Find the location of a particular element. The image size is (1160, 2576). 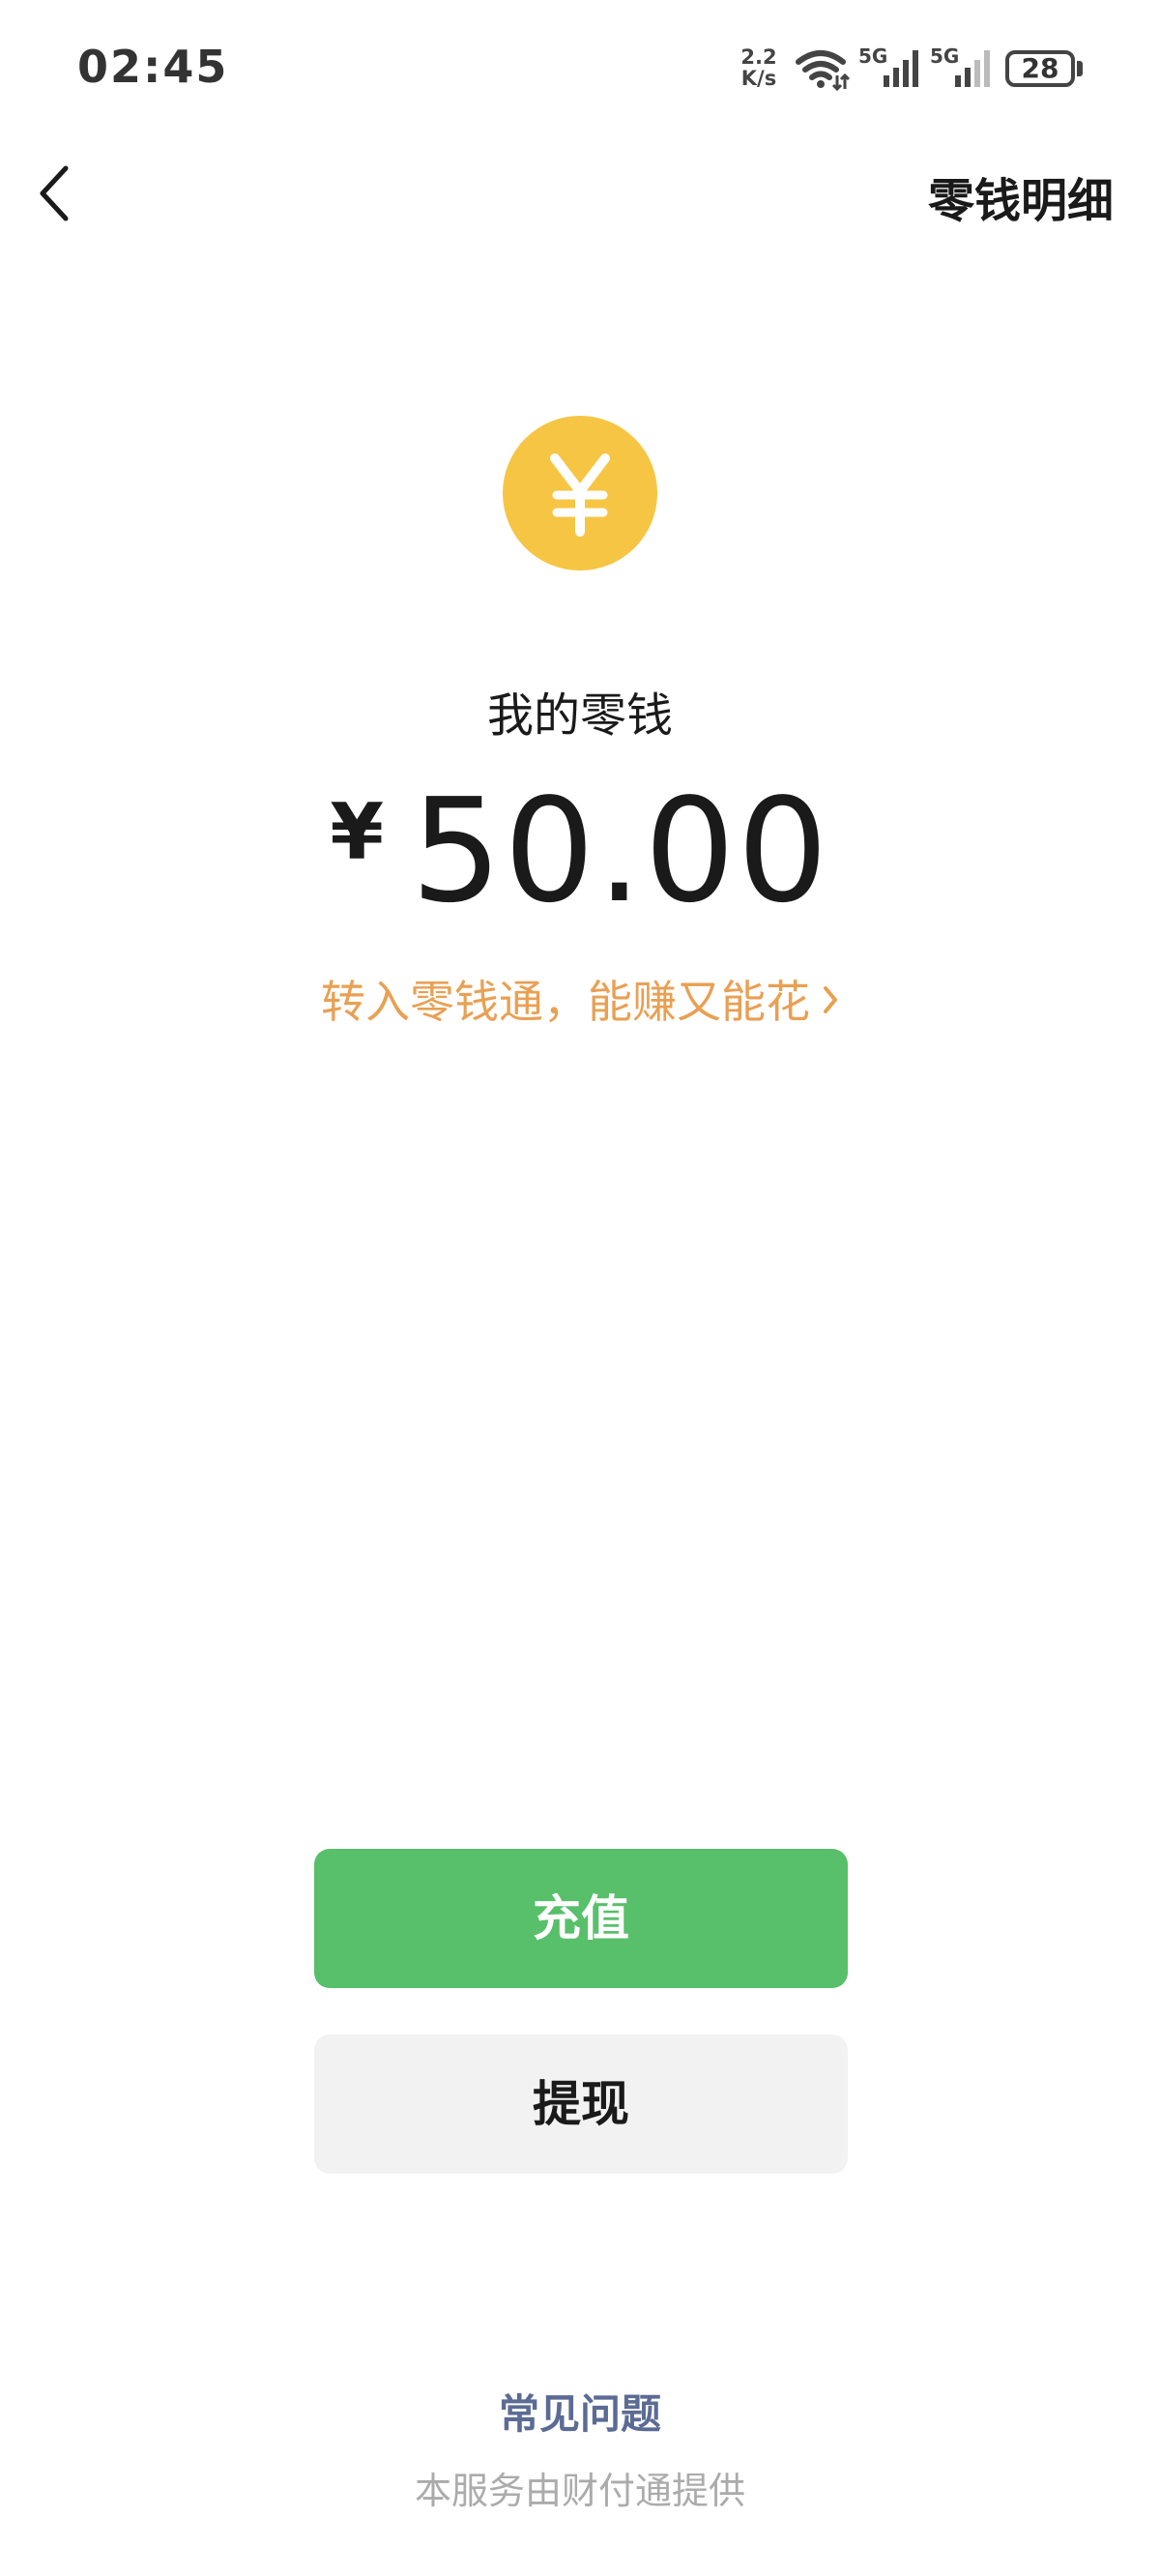

battery-icon: 28 is located at coordinates (1040, 68).